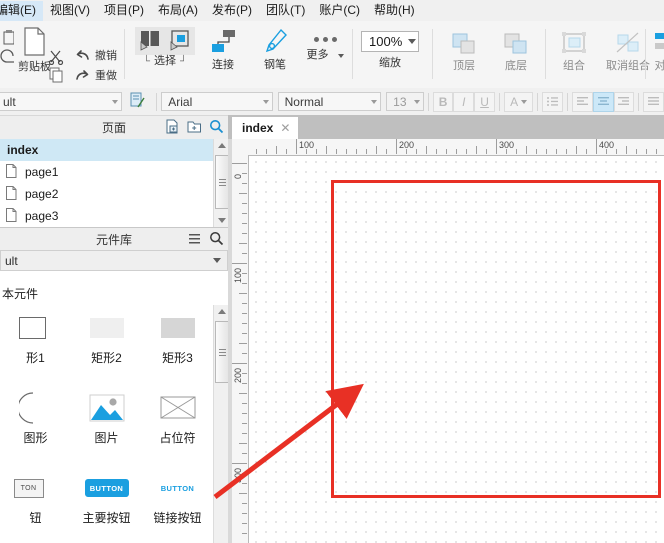 The height and width of the screenshot is (543, 664). I want to click on menu-icon, so click(194, 240).